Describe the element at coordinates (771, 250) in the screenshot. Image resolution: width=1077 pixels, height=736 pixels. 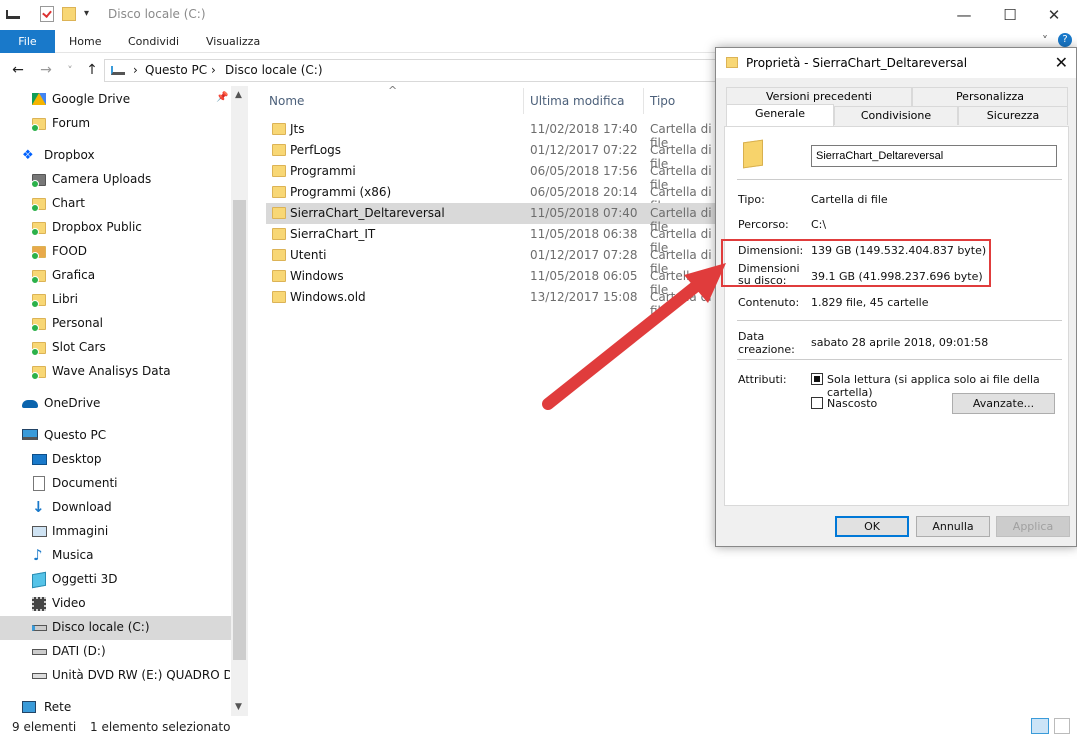
I see `dimensioni-label: Dimensioni:` at that location.